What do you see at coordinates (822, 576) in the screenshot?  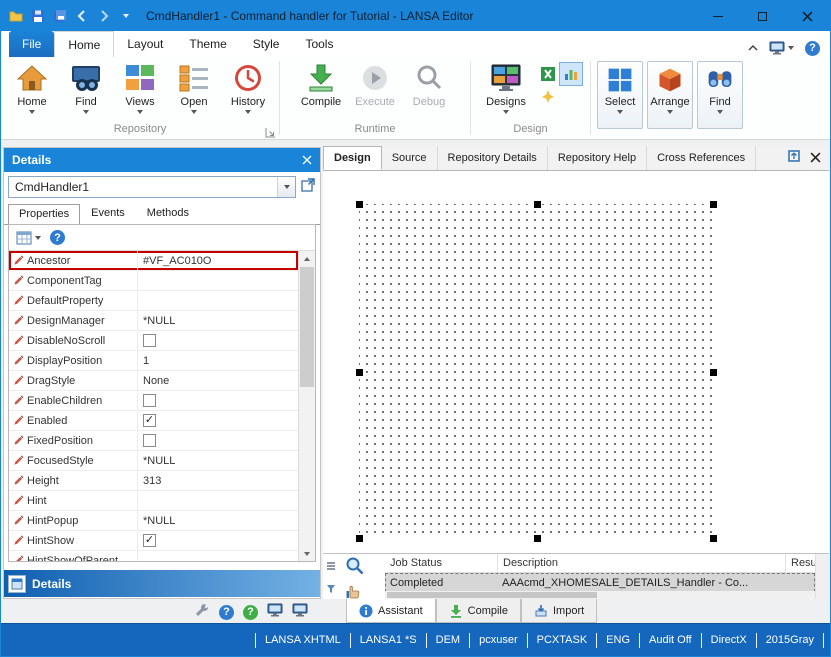 I see `output-vertical-scrollbar` at bounding box center [822, 576].